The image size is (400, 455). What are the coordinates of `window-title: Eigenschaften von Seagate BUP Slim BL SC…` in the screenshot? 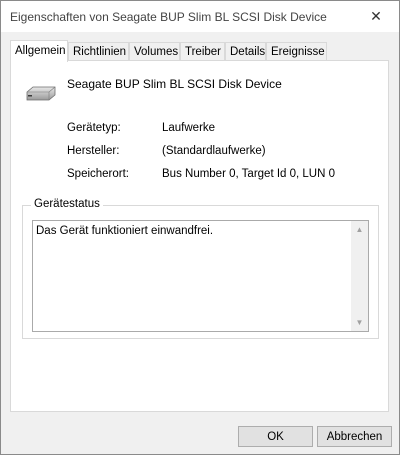 It's located at (168, 17).